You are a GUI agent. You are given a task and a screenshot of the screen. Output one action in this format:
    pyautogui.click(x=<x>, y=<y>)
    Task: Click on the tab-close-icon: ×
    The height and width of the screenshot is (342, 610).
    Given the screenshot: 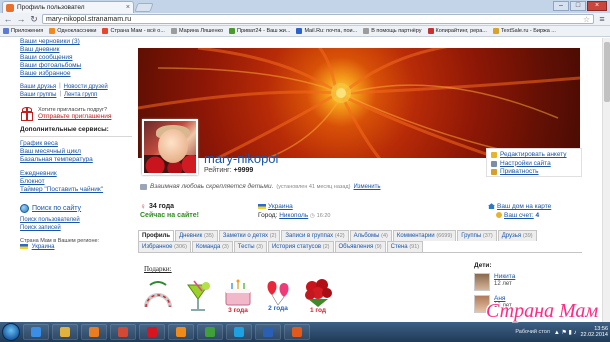 What is the action you would take?
    pyautogui.click(x=128, y=7)
    